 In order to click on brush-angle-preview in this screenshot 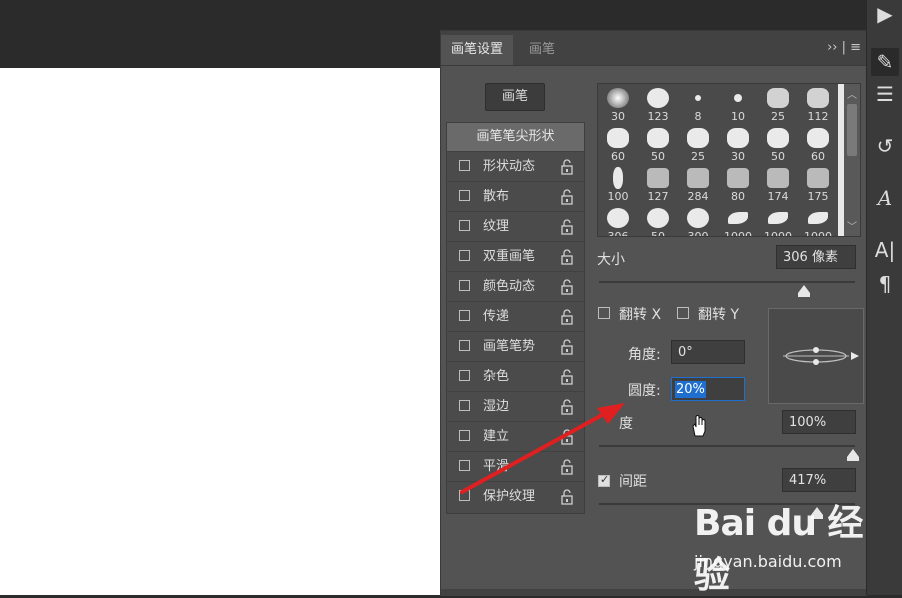, I will do `click(816, 356)`.